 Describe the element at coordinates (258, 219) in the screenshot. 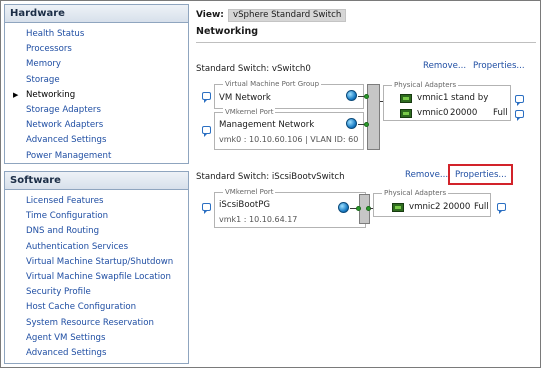

I see `iscsi-port-detail: vmk1 : 10.10.64.17` at that location.